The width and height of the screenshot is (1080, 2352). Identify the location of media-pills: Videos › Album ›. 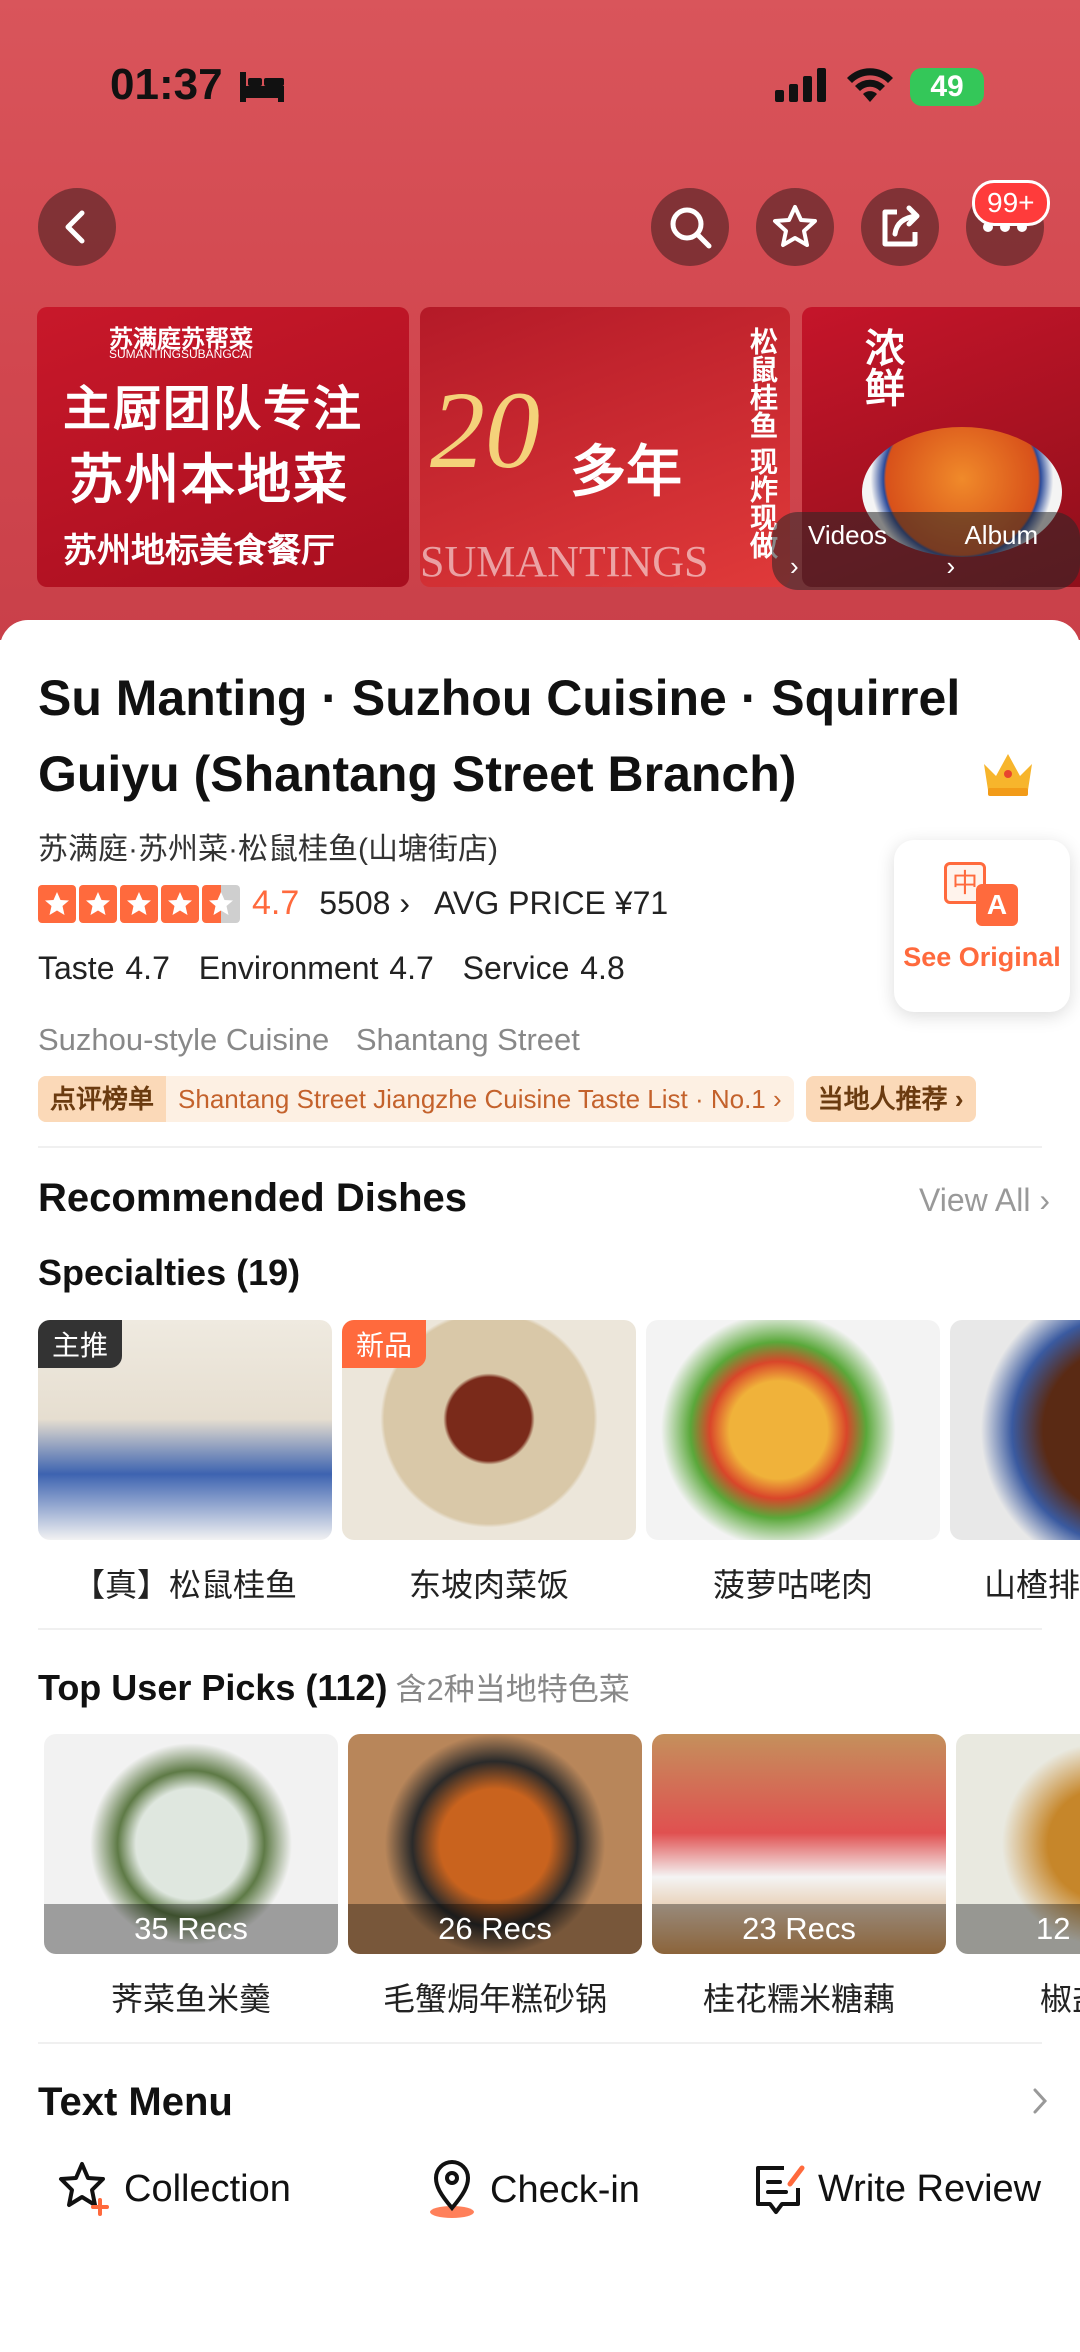
(926, 551).